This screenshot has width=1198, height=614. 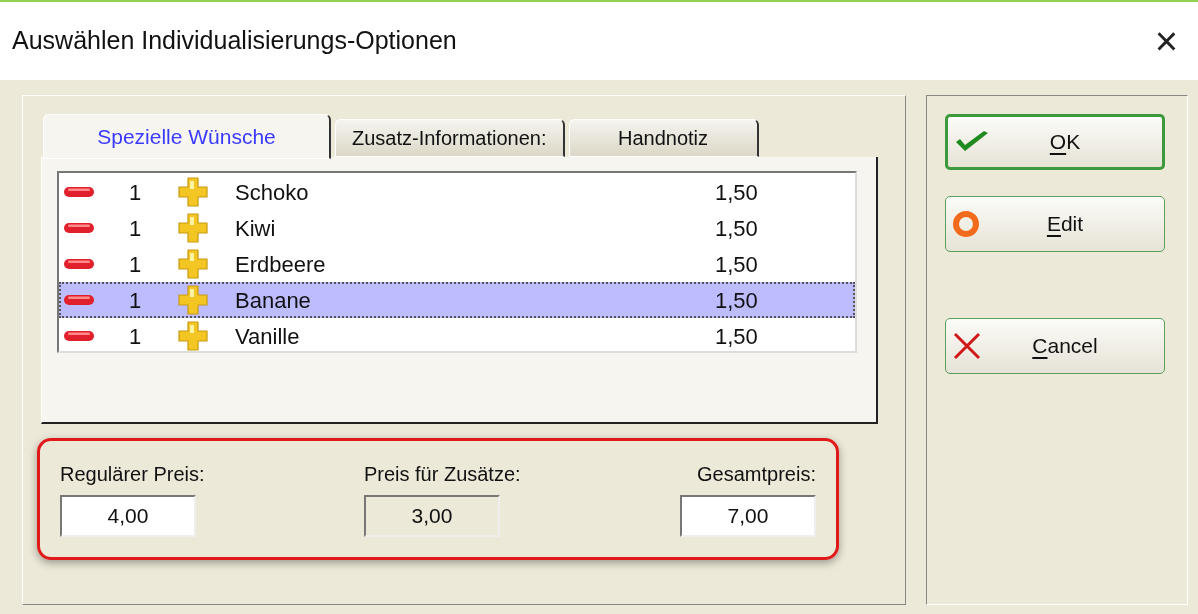 I want to click on ok-button: OK, so click(x=1055, y=142).